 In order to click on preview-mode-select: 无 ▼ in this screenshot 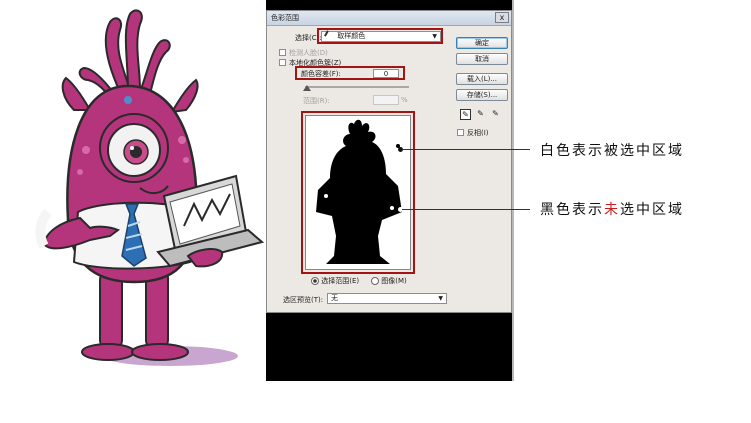, I will do `click(387, 298)`.